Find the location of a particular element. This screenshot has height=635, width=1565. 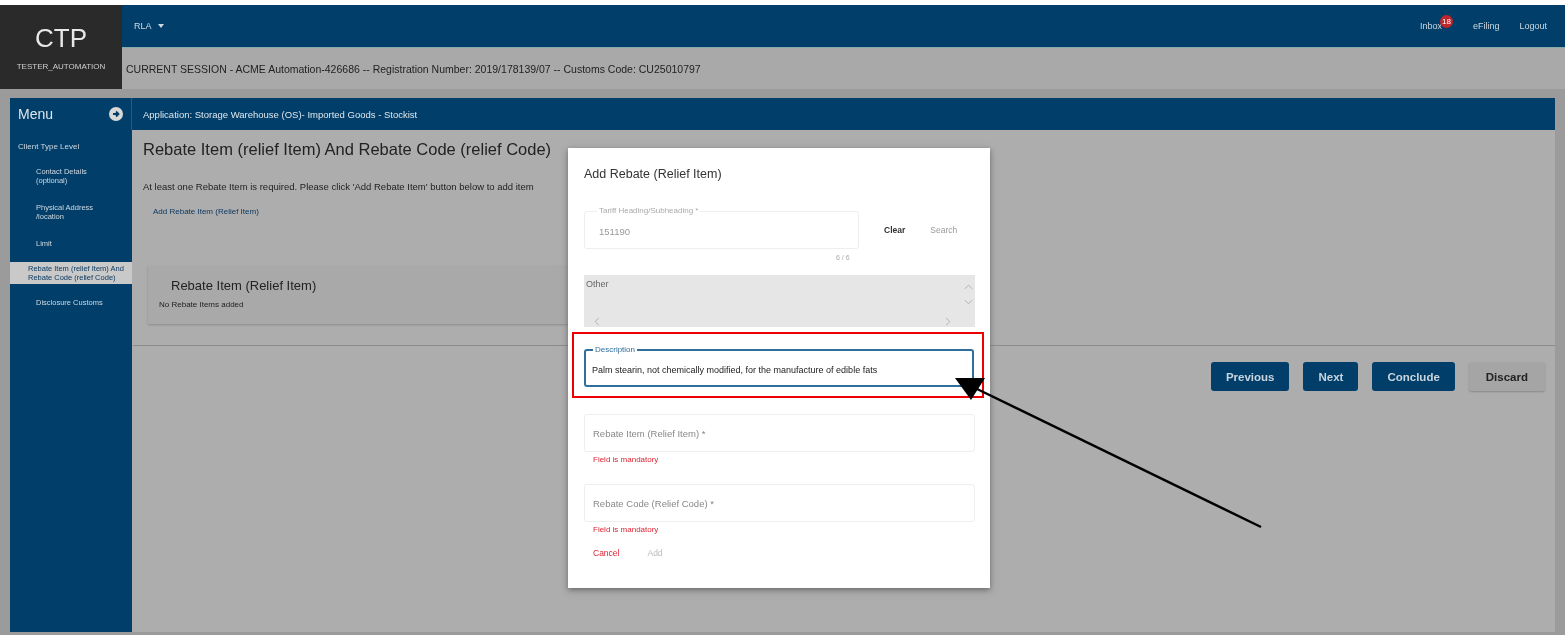

app-logo: CTP is located at coordinates (61, 38).